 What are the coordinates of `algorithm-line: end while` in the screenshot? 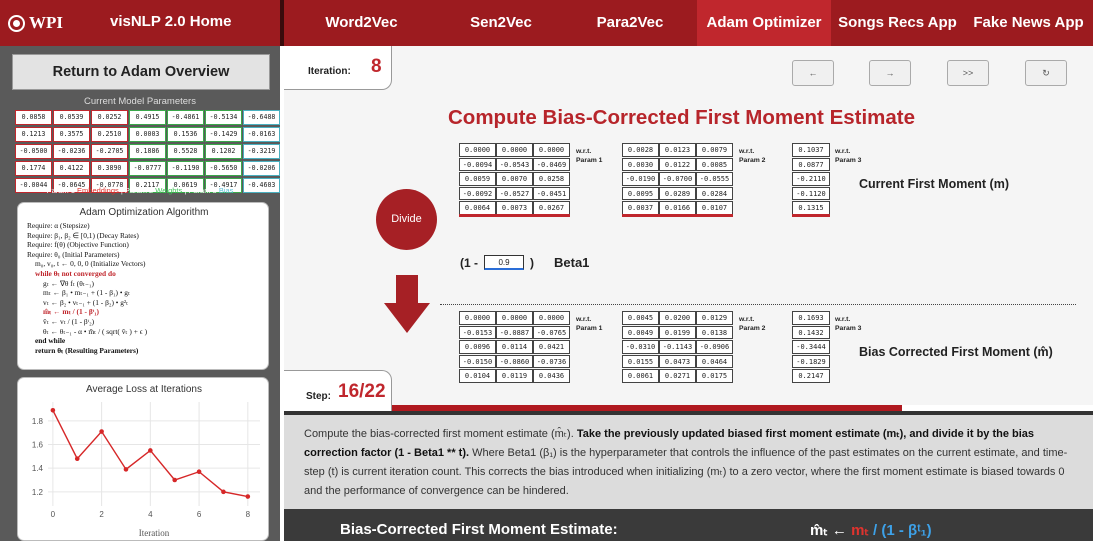 It's located at (50, 341).